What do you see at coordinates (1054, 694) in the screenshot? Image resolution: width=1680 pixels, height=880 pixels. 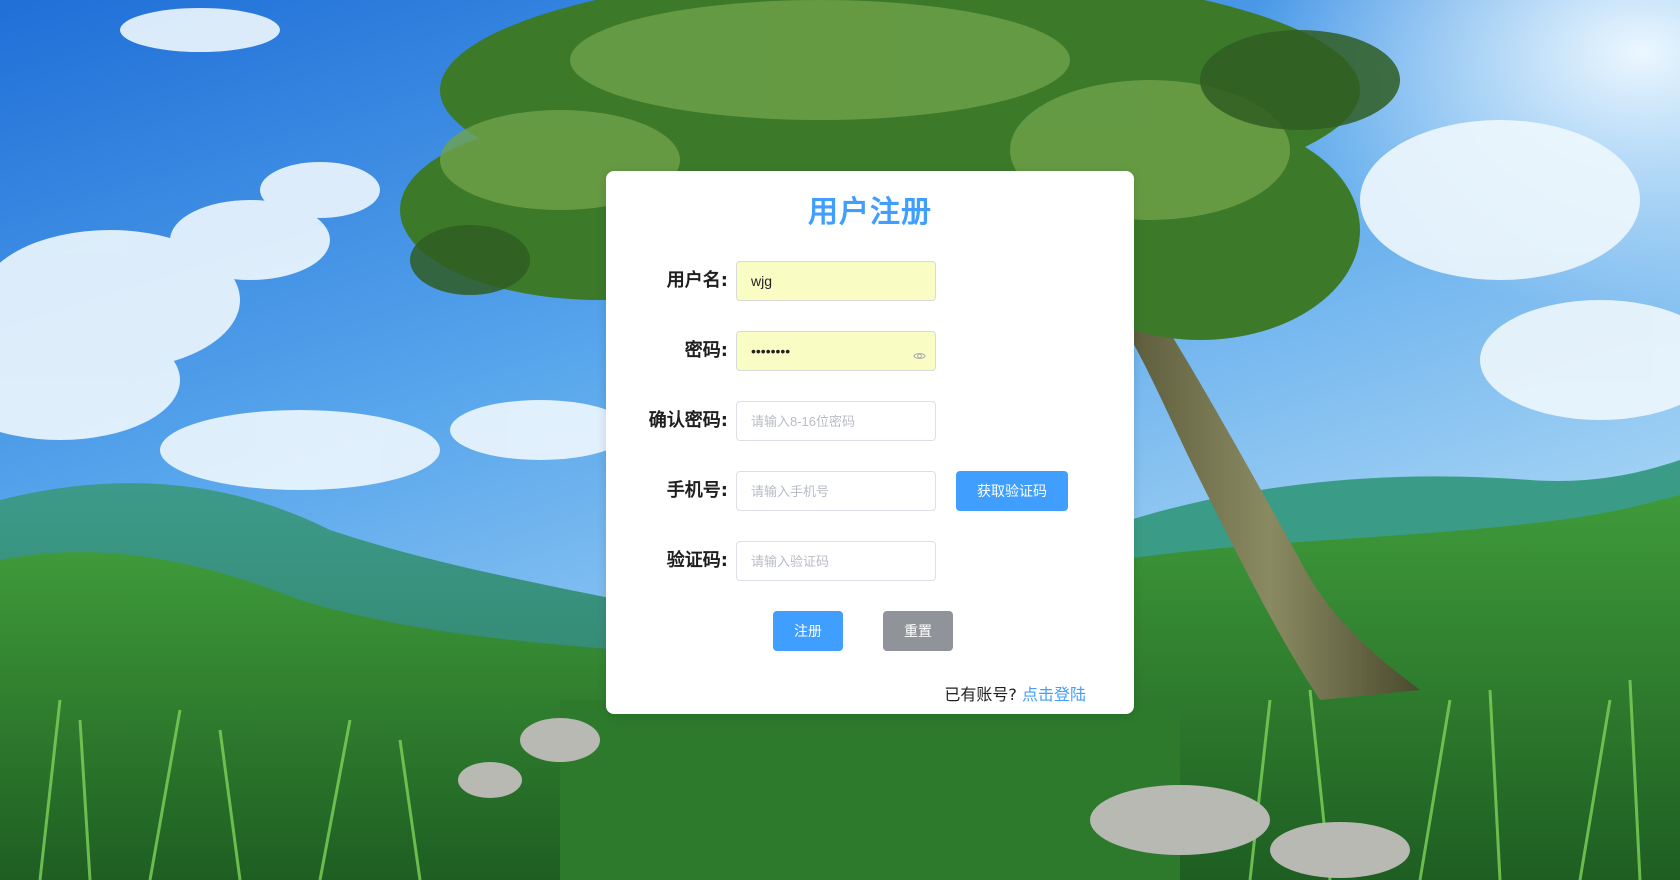 I see `login-link: 点击登陆` at bounding box center [1054, 694].